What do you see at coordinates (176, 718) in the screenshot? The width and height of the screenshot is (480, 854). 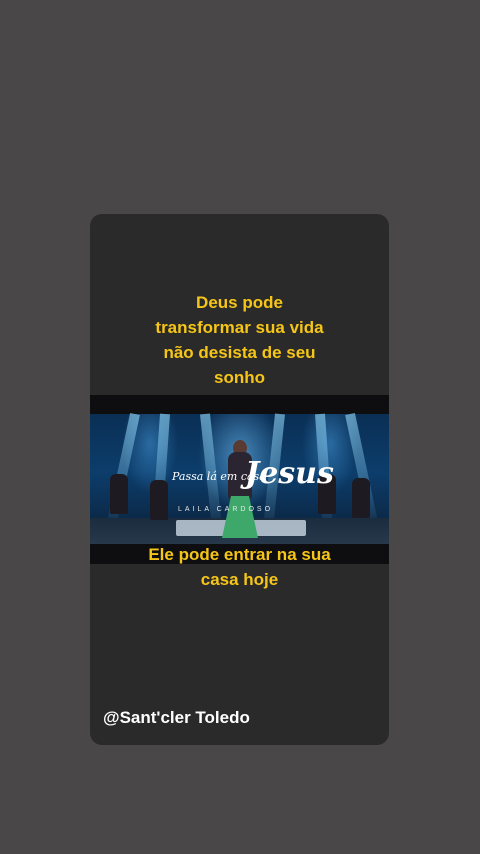 I see `author-handle: @Sant'cler Toledo` at bounding box center [176, 718].